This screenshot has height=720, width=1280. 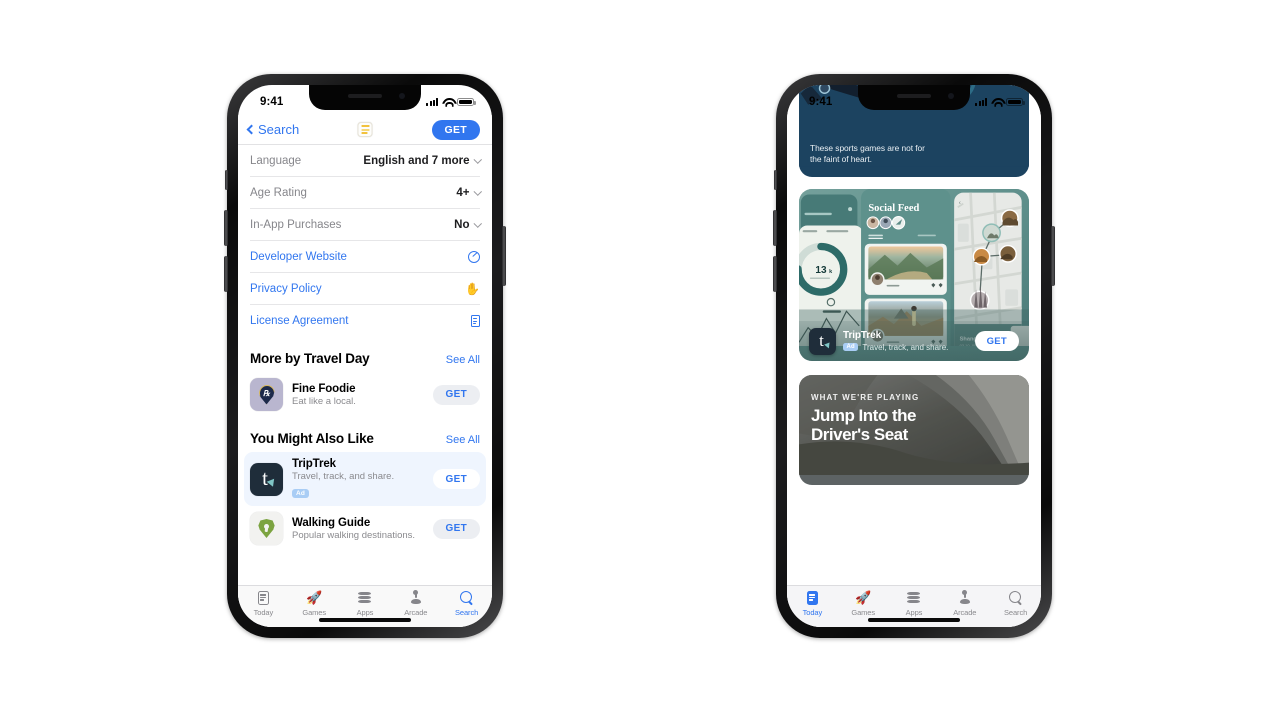 I want to click on chevron-left-icon, so click(x=251, y=129).